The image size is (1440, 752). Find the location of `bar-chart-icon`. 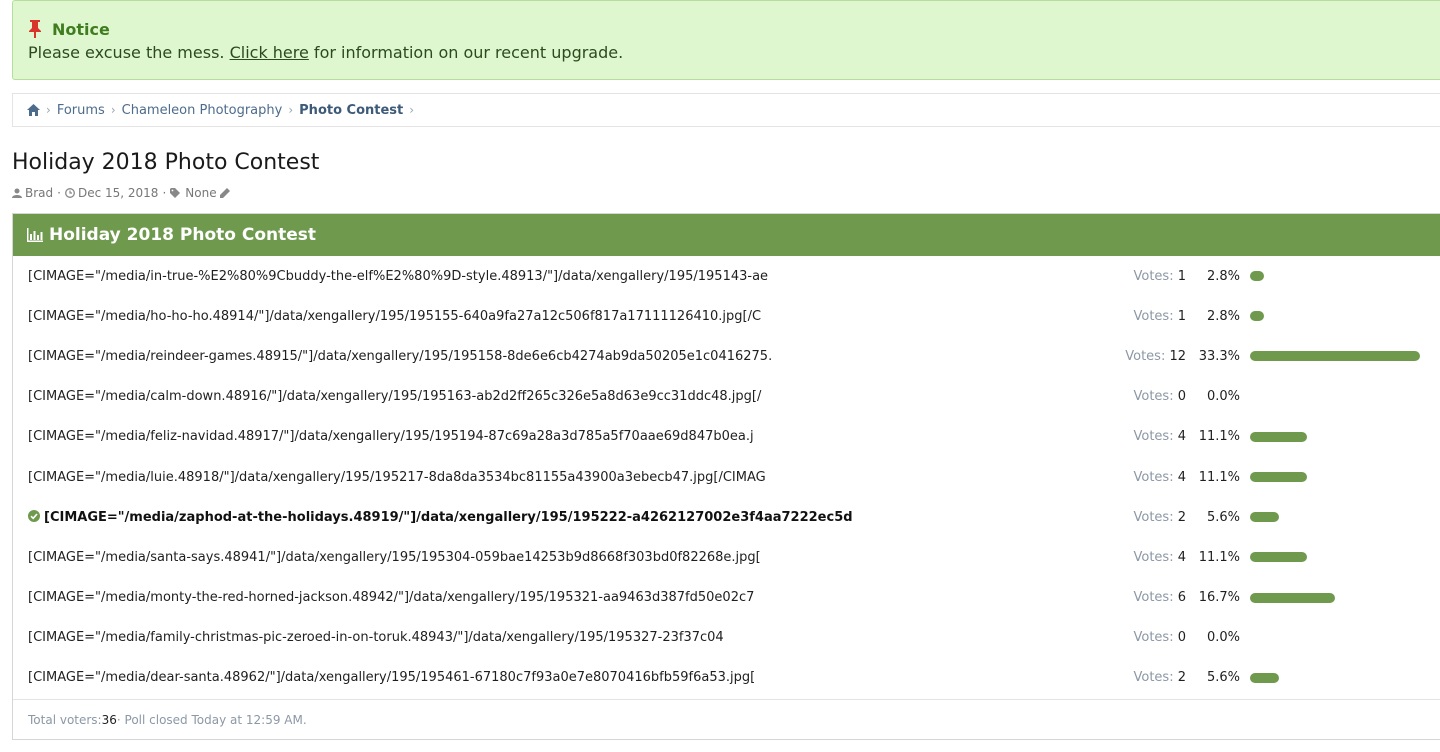

bar-chart-icon is located at coordinates (35, 235).